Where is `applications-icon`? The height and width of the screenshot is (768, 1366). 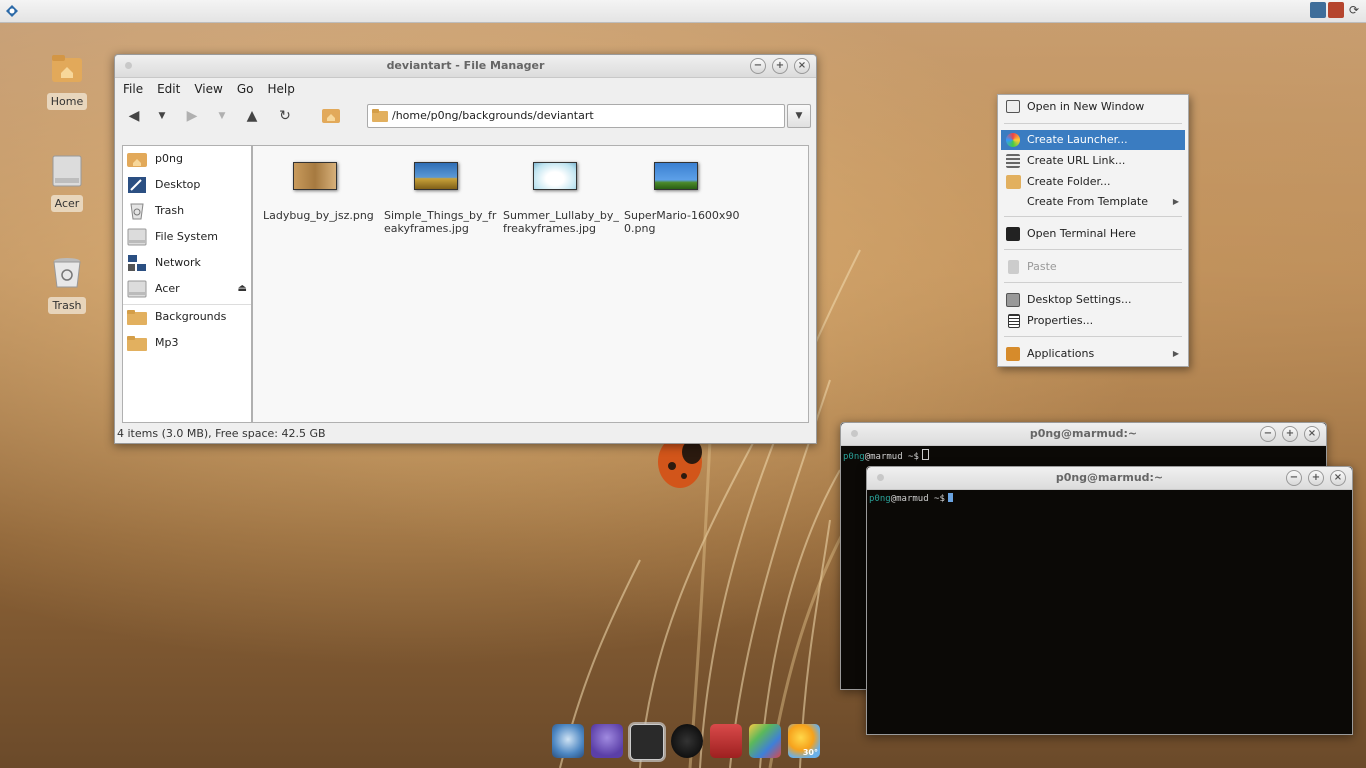 applications-icon is located at coordinates (1013, 354).